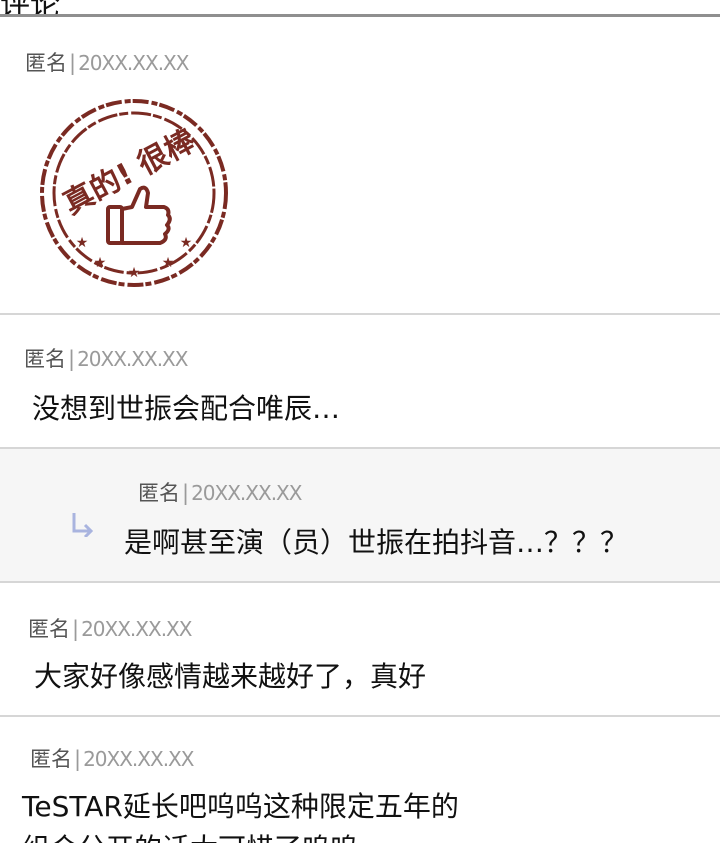 This screenshot has height=843, width=720. Describe the element at coordinates (134, 193) in the screenshot. I see `sticker-stamp: 真的! 很棒 ★ ★ ★ ★ ★` at that location.